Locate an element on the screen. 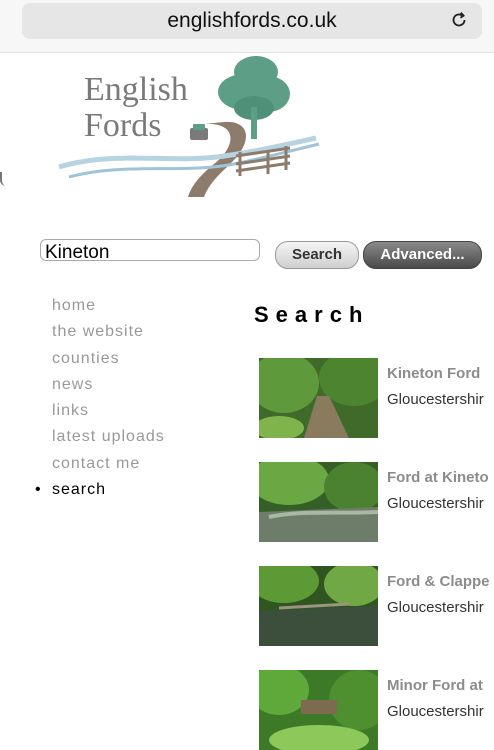  reload-icon is located at coordinates (459, 20).